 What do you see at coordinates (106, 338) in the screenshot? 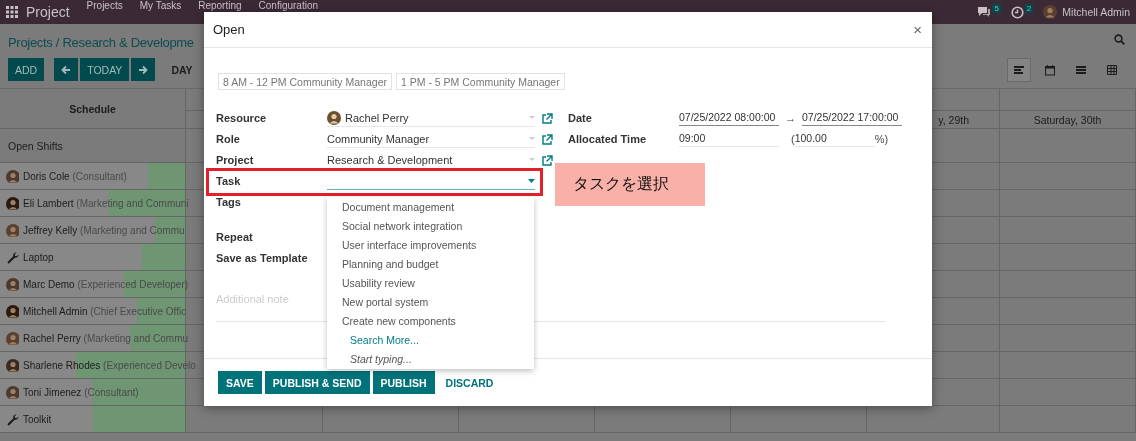
I see `row-label: Rachel Perry (Marketing and Commu` at bounding box center [106, 338].